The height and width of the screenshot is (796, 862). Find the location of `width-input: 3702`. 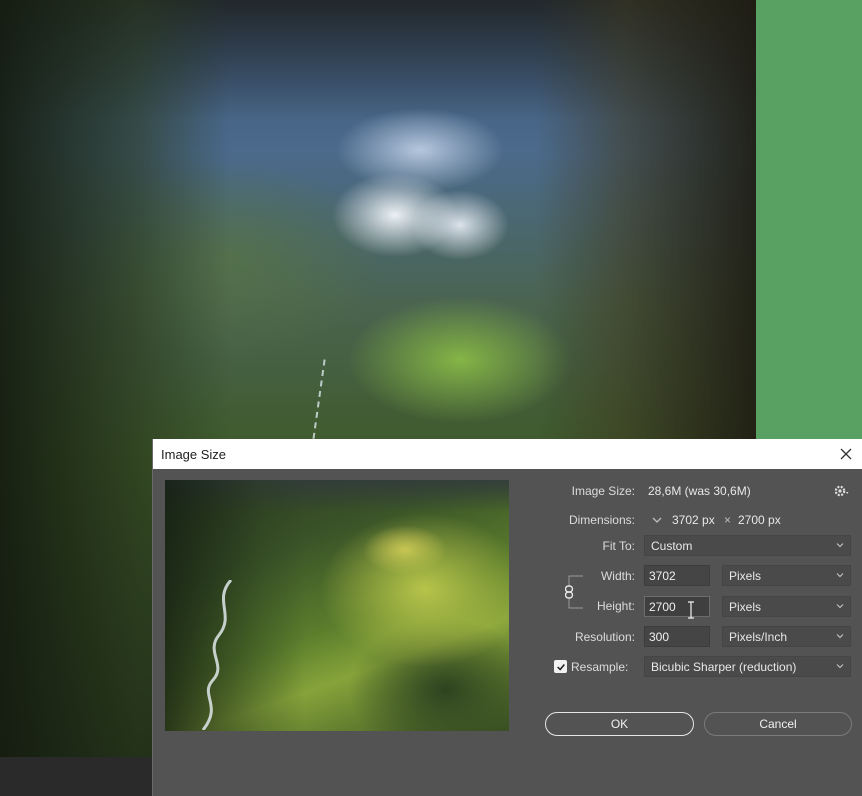

width-input: 3702 is located at coordinates (677, 575).